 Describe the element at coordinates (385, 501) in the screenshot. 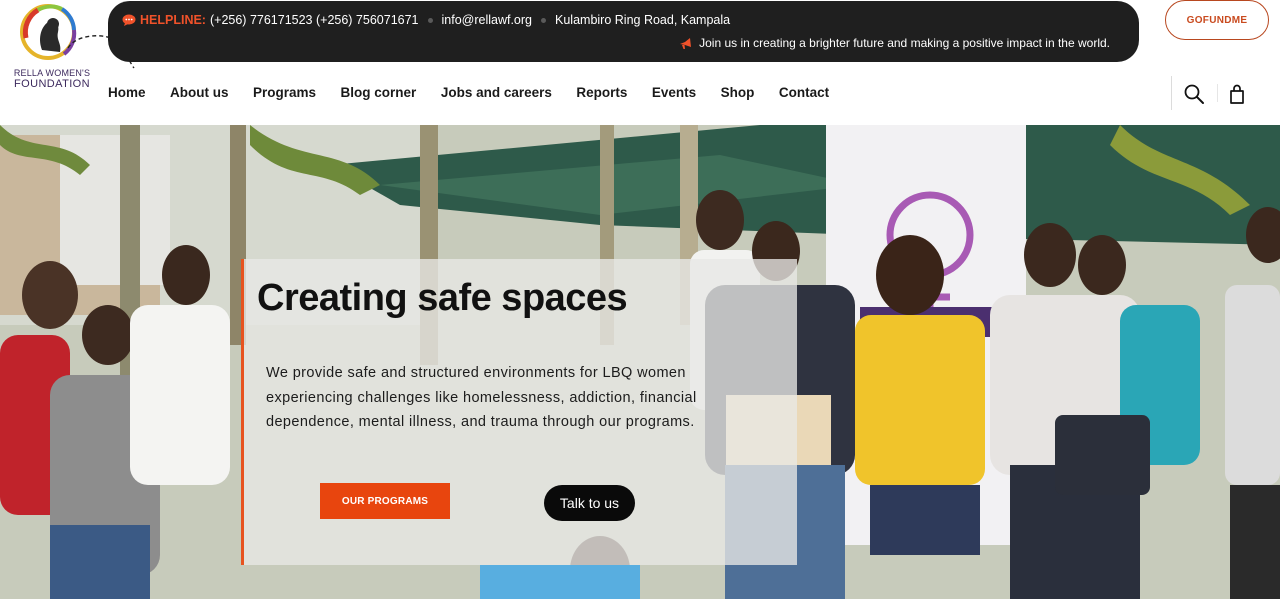

I see `our-programs-button: OUR PROGRAMS` at that location.